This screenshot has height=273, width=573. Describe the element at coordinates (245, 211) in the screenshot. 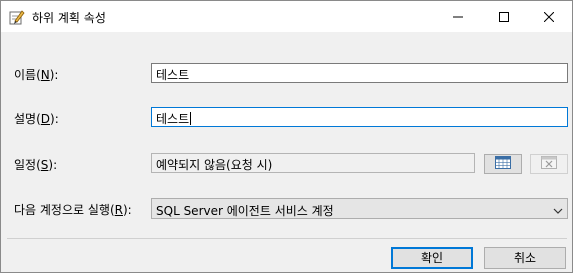

I see `run-as-selected-value: SQL Server 에이전트 서비스 계정` at that location.